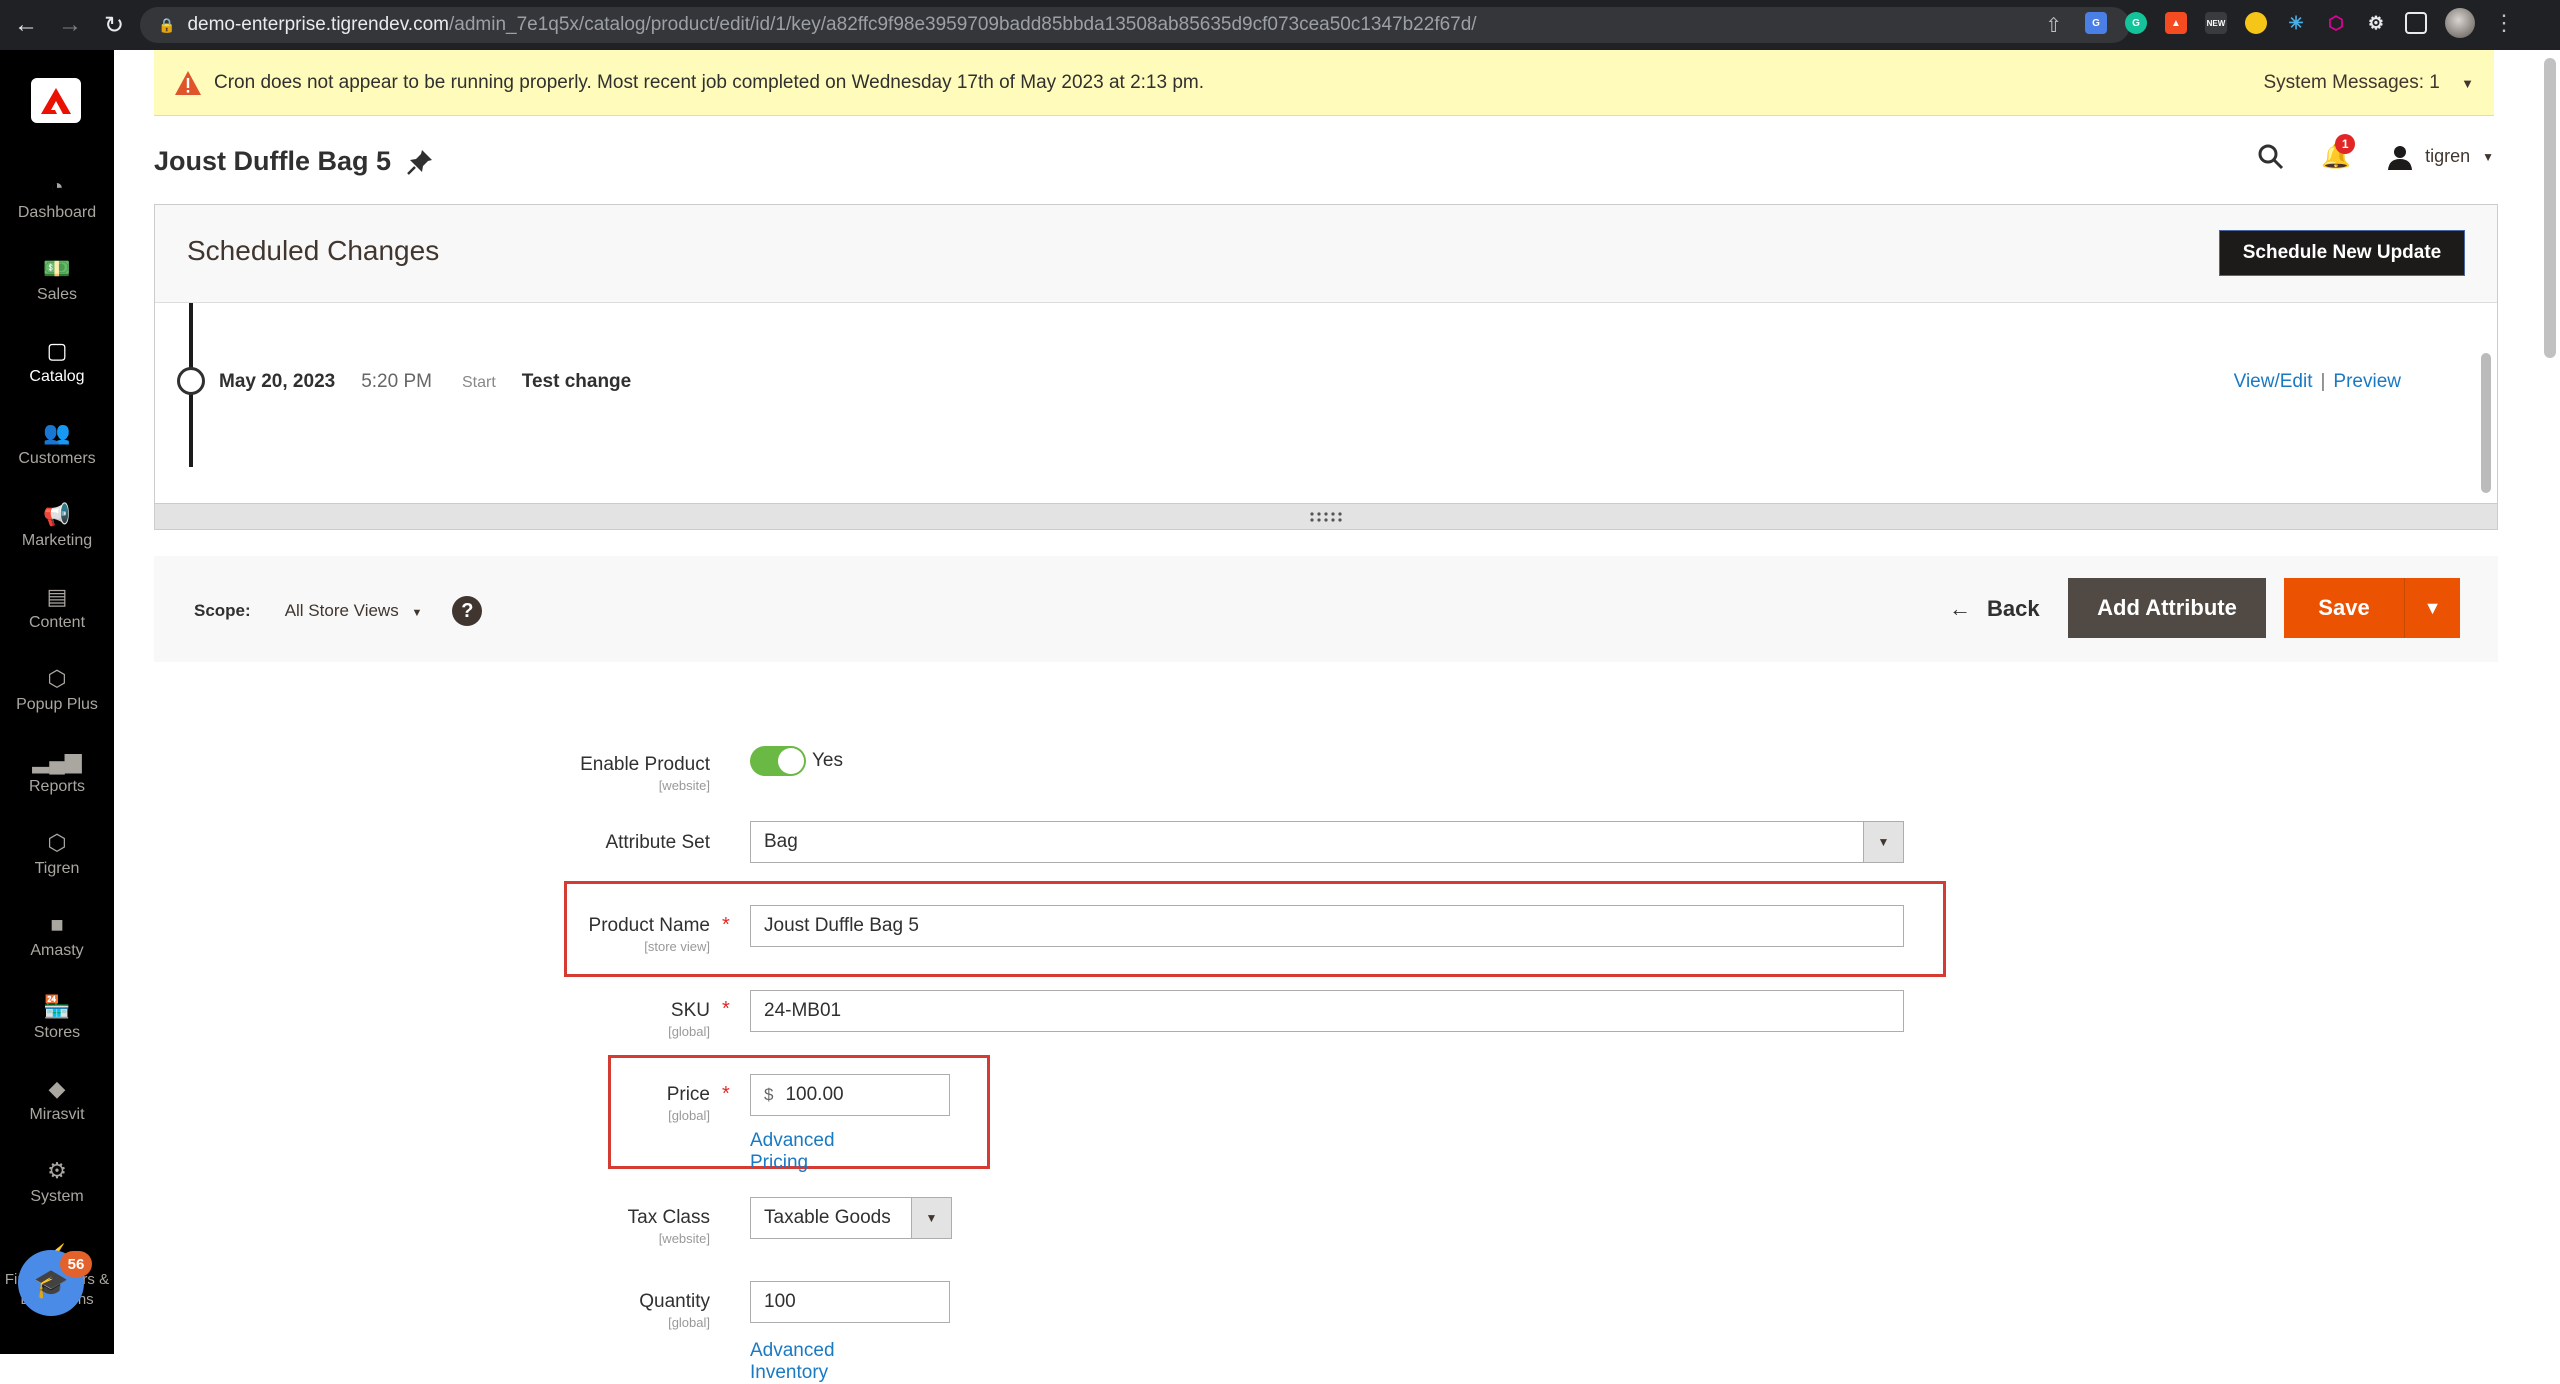  What do you see at coordinates (2273, 381) in the screenshot?
I see `view-edit-link: View/Edit` at bounding box center [2273, 381].